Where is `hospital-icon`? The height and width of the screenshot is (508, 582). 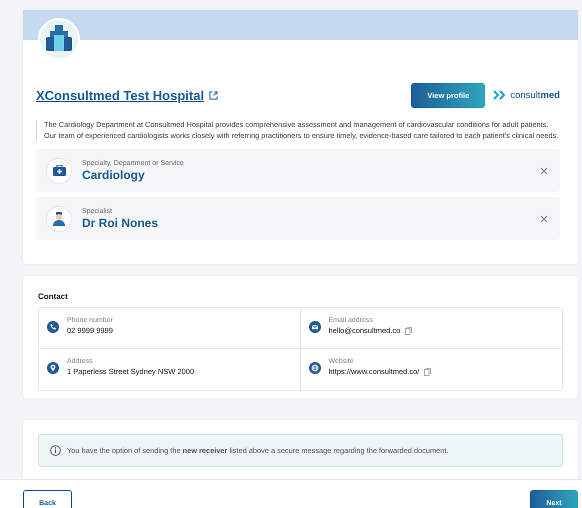
hospital-icon is located at coordinates (59, 39).